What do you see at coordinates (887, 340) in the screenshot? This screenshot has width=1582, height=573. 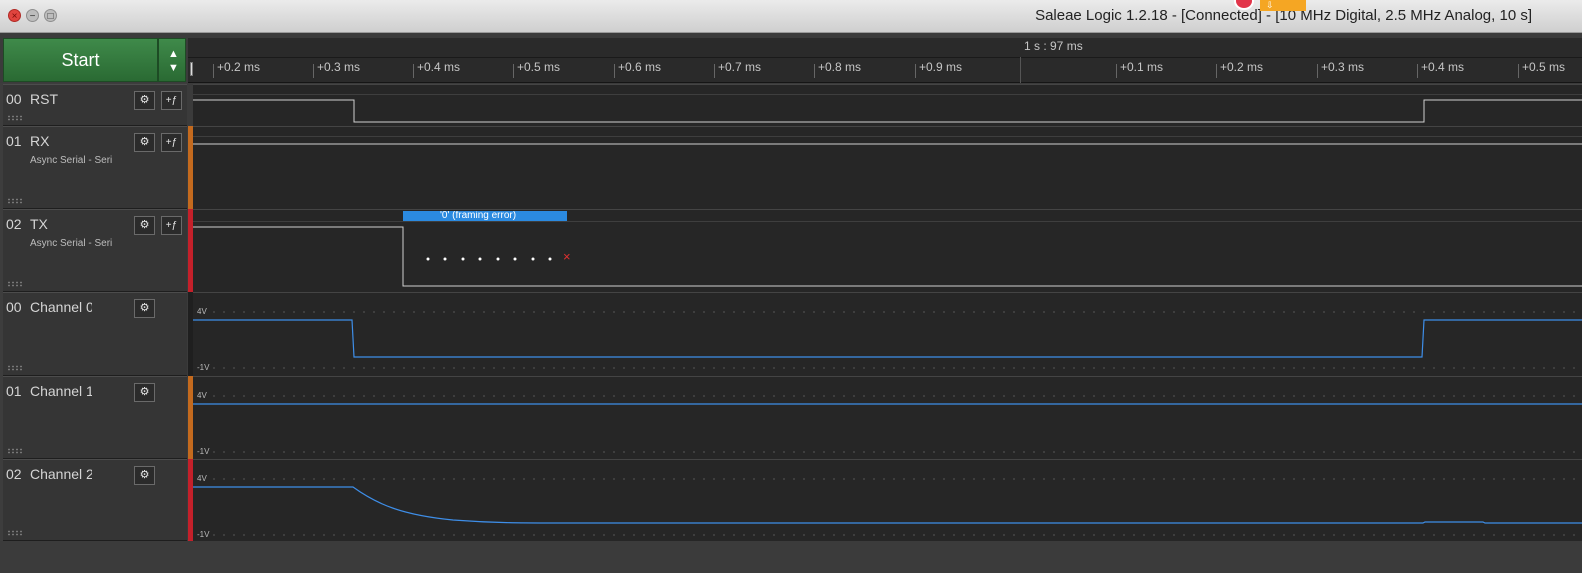 I see `analog-0-waveform` at bounding box center [887, 340].